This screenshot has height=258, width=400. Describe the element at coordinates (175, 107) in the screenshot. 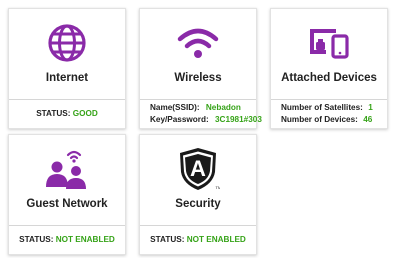

I see `ssid-label: Name(SSID):` at that location.